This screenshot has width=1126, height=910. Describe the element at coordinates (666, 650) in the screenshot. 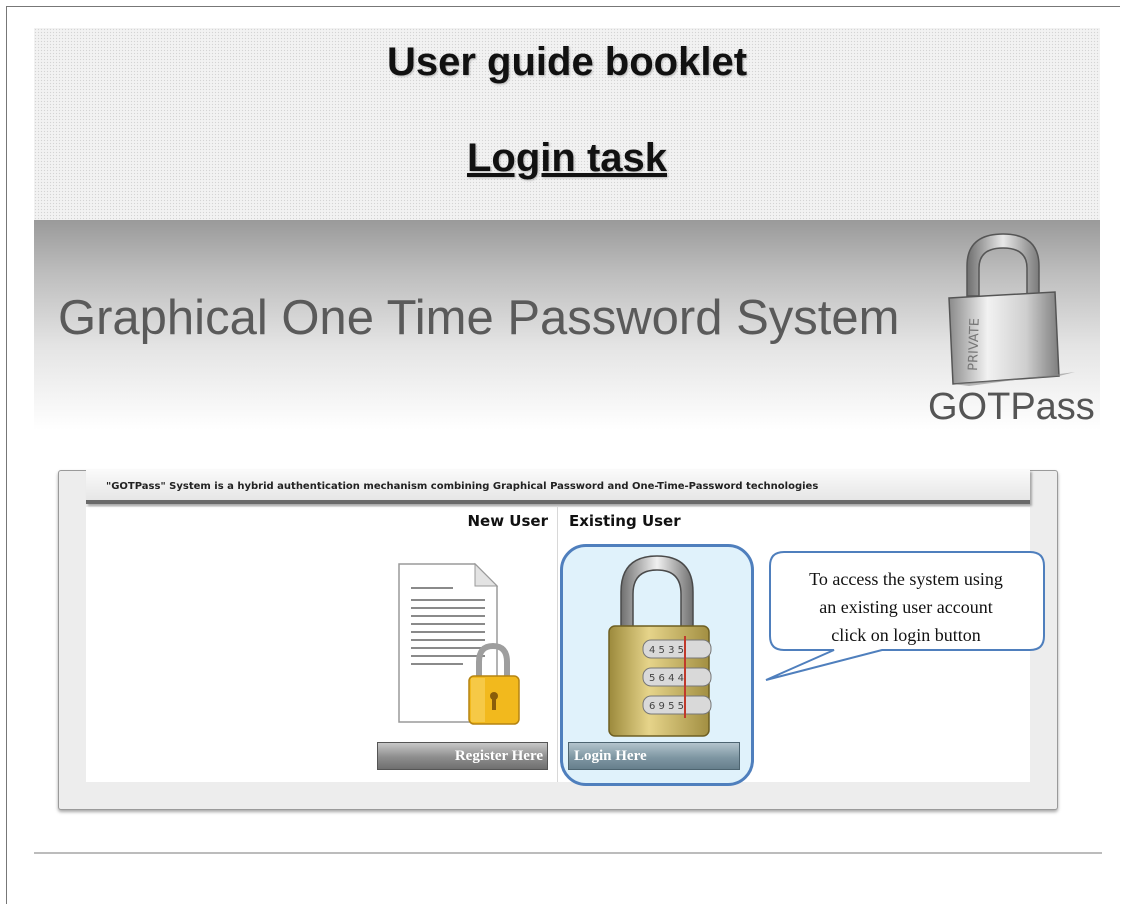

I see `svg-text: 4 5 3 5` at that location.